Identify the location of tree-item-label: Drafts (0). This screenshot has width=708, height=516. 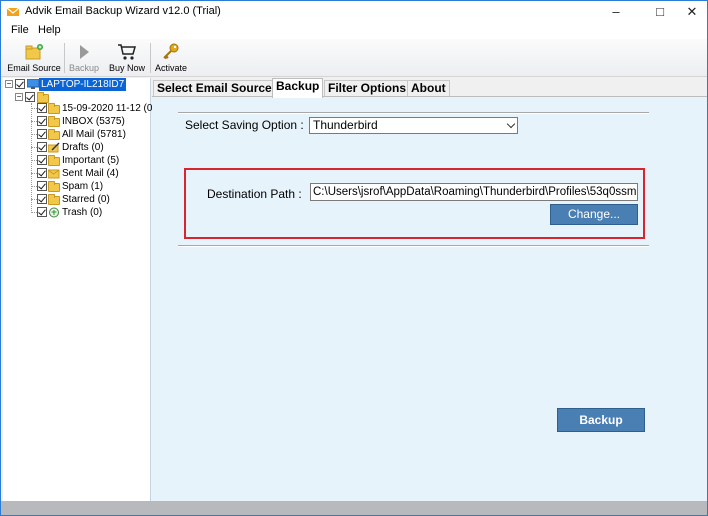
(83, 147).